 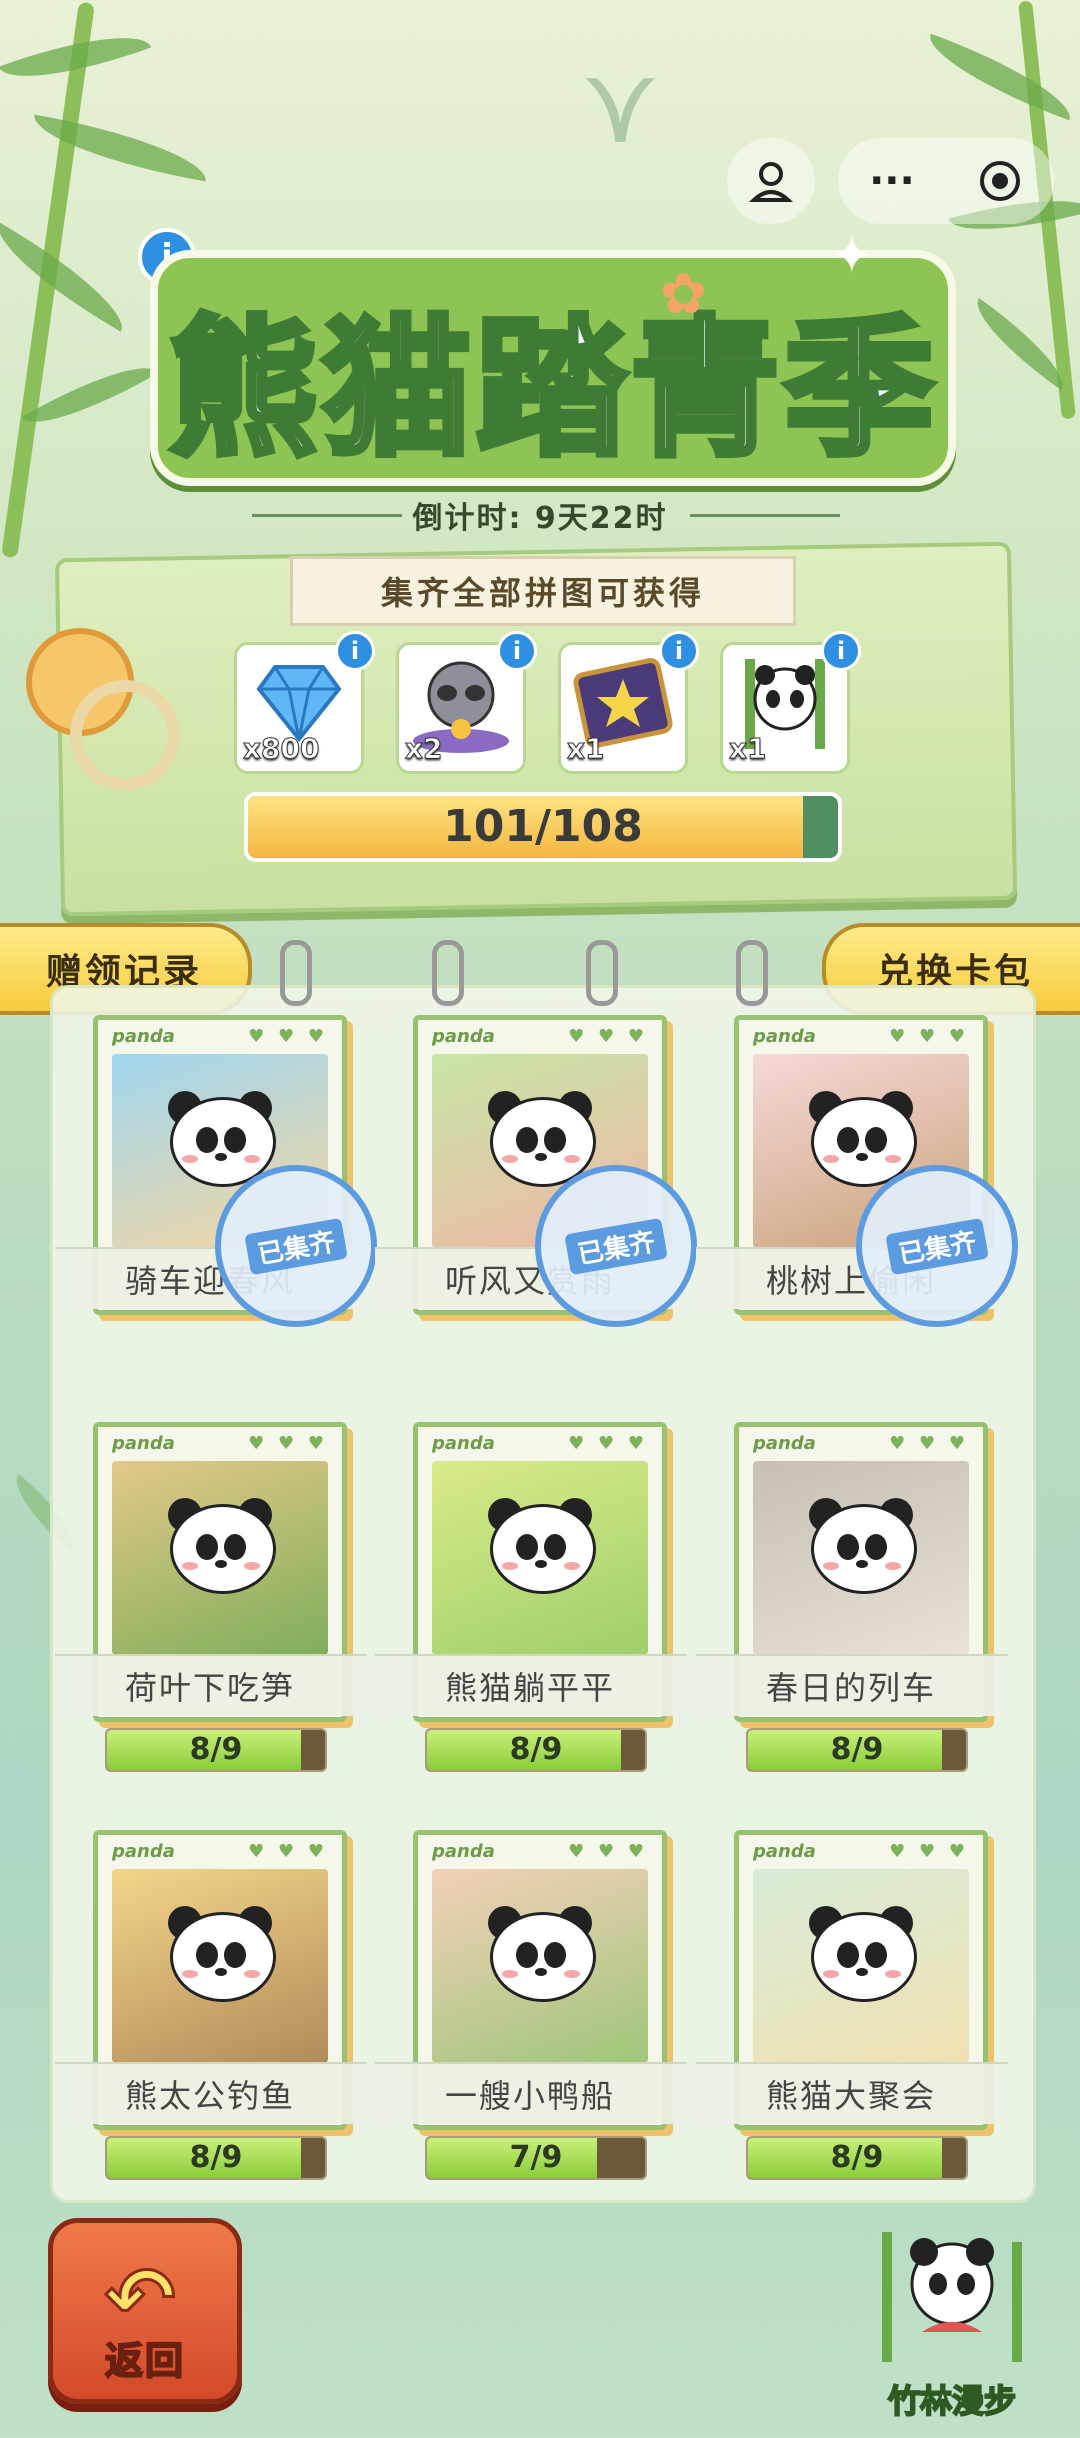 I want to click on card-title: 熊太公钓鱼, so click(x=210, y=2096).